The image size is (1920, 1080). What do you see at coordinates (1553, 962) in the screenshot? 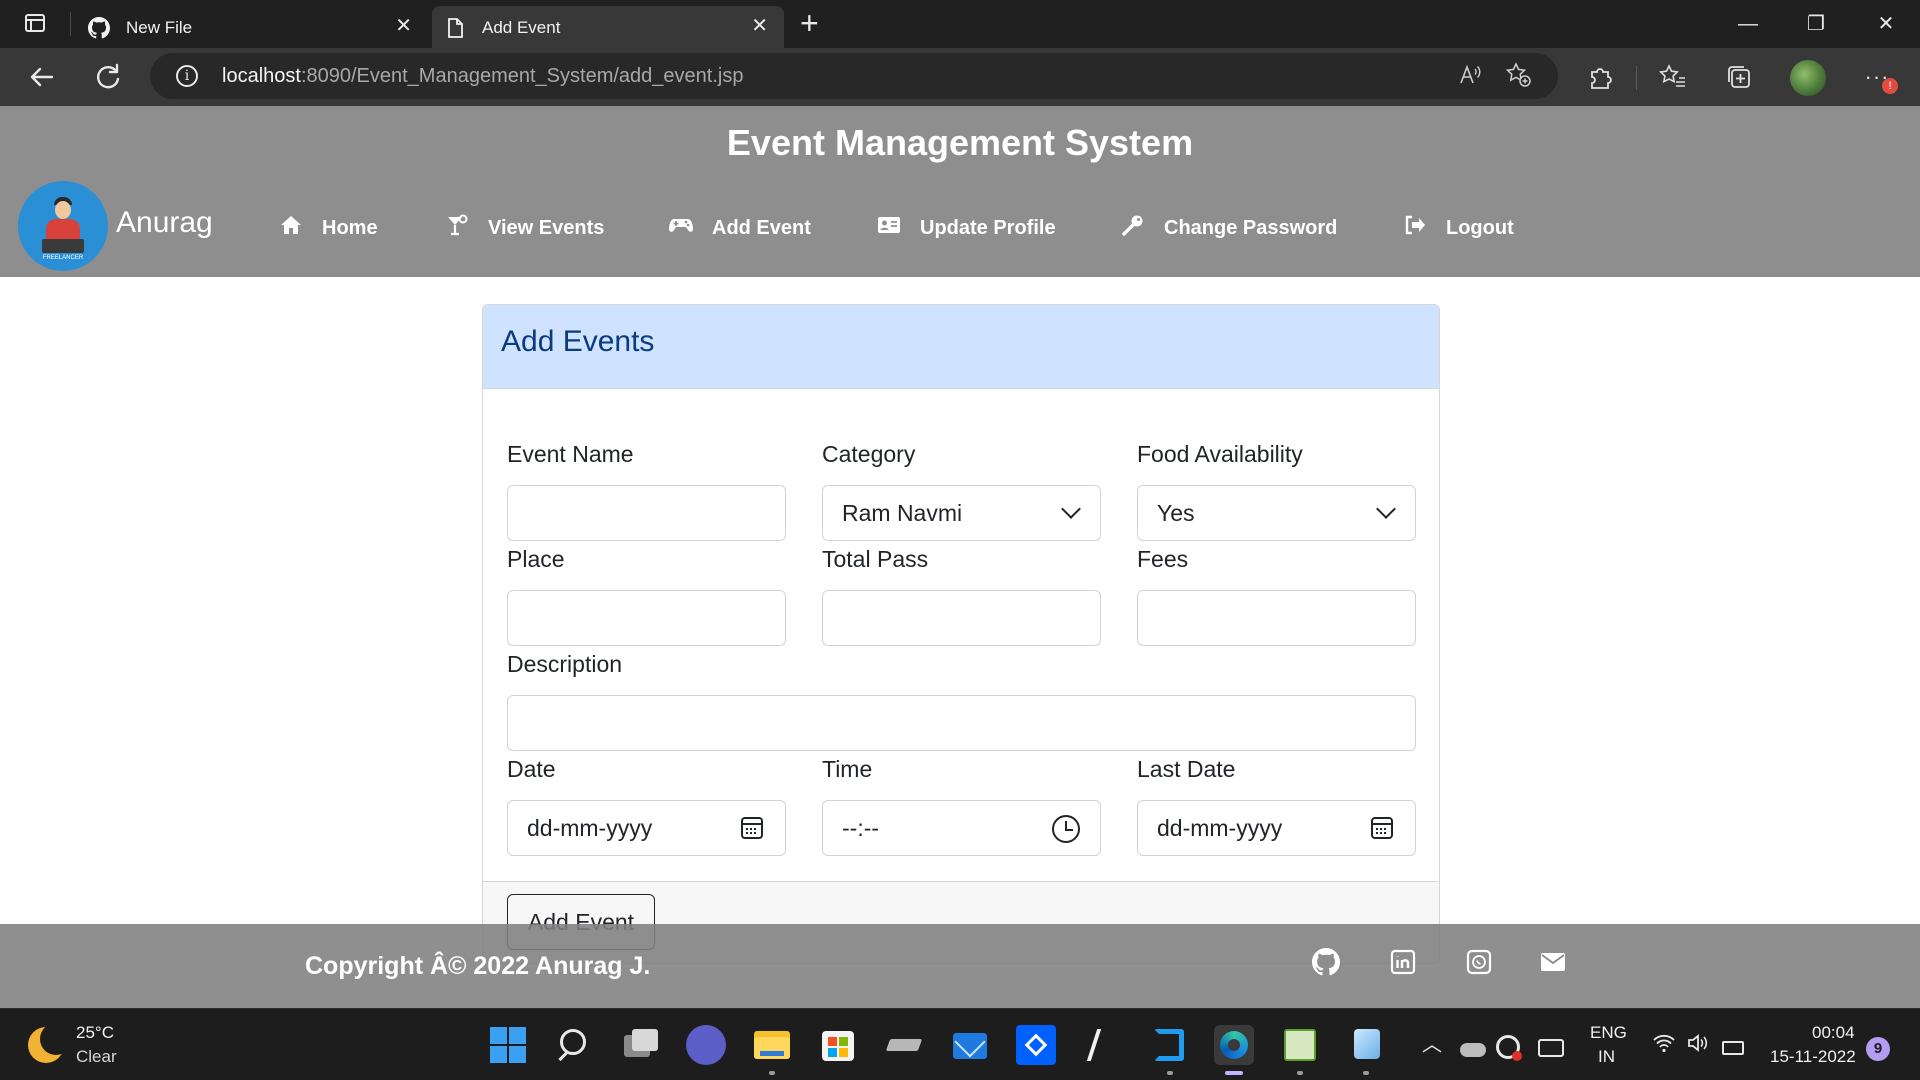
I see `envelope-icon` at bounding box center [1553, 962].